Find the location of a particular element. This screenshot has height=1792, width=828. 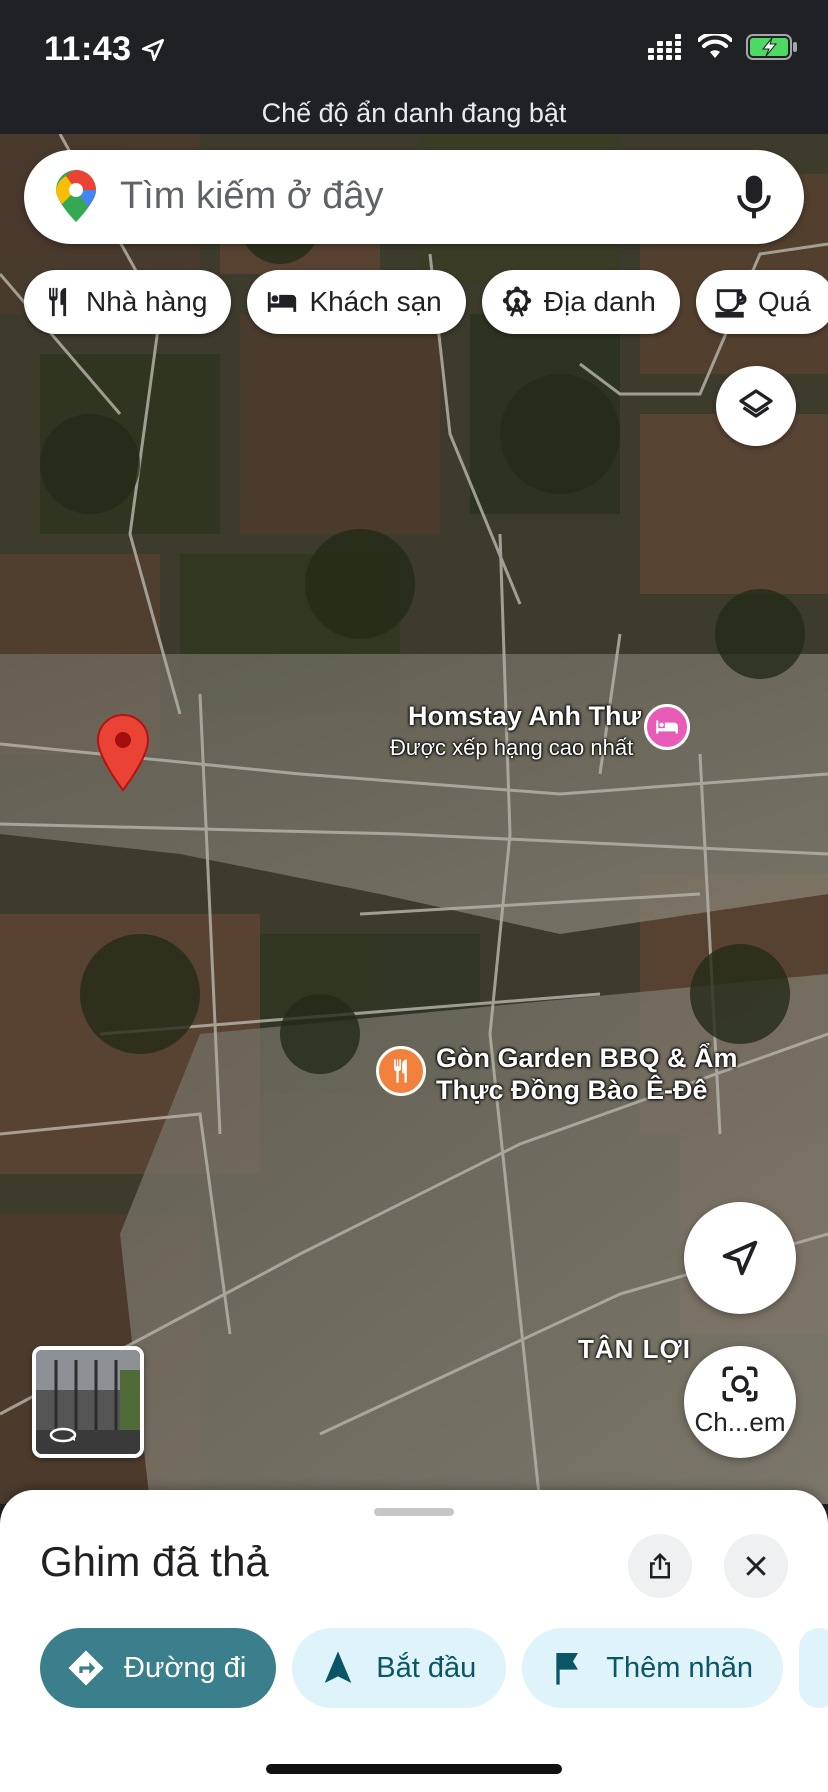

chip-coffee: Quá is located at coordinates (761, 302).